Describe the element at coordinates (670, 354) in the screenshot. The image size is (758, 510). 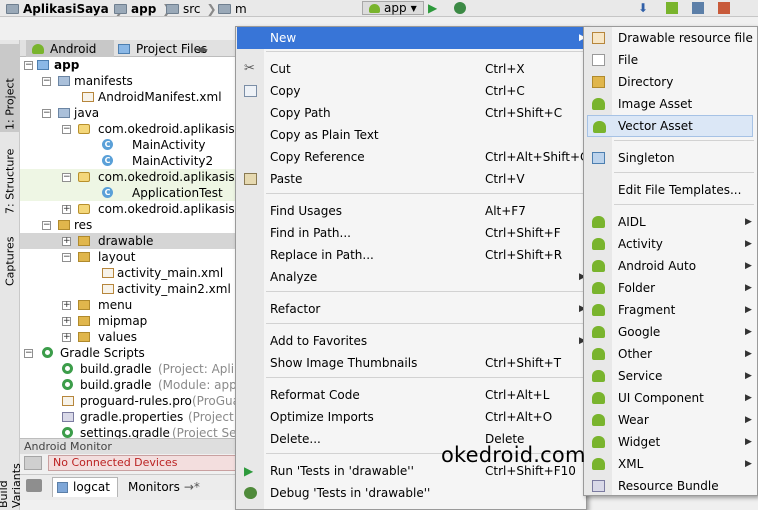
I see `menu-item-other: Other ▶` at that location.